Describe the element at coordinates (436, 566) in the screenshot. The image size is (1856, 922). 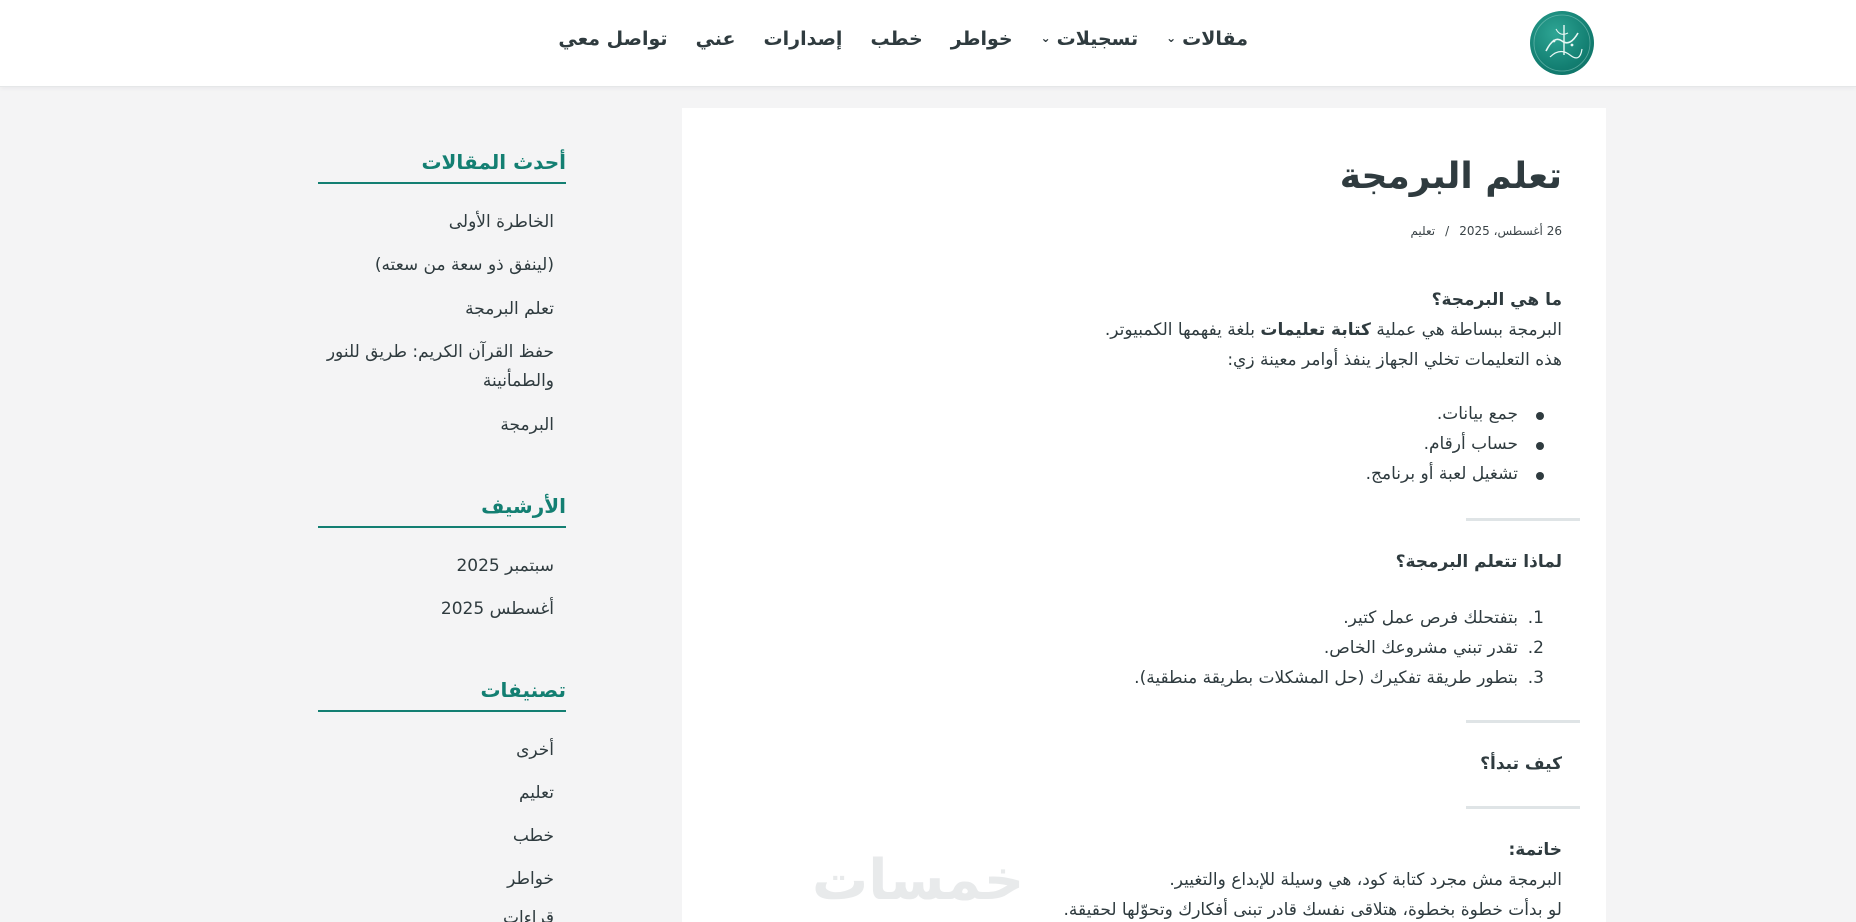
I see `sidebar-link-archive: سبتمبر 2025` at that location.